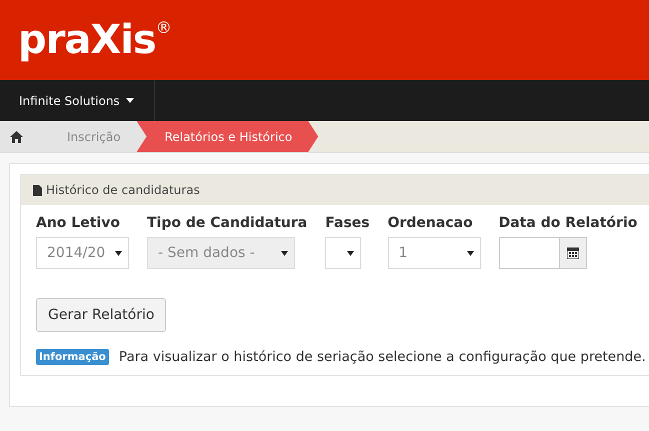  I want to click on info-badge: Informação, so click(72, 357).